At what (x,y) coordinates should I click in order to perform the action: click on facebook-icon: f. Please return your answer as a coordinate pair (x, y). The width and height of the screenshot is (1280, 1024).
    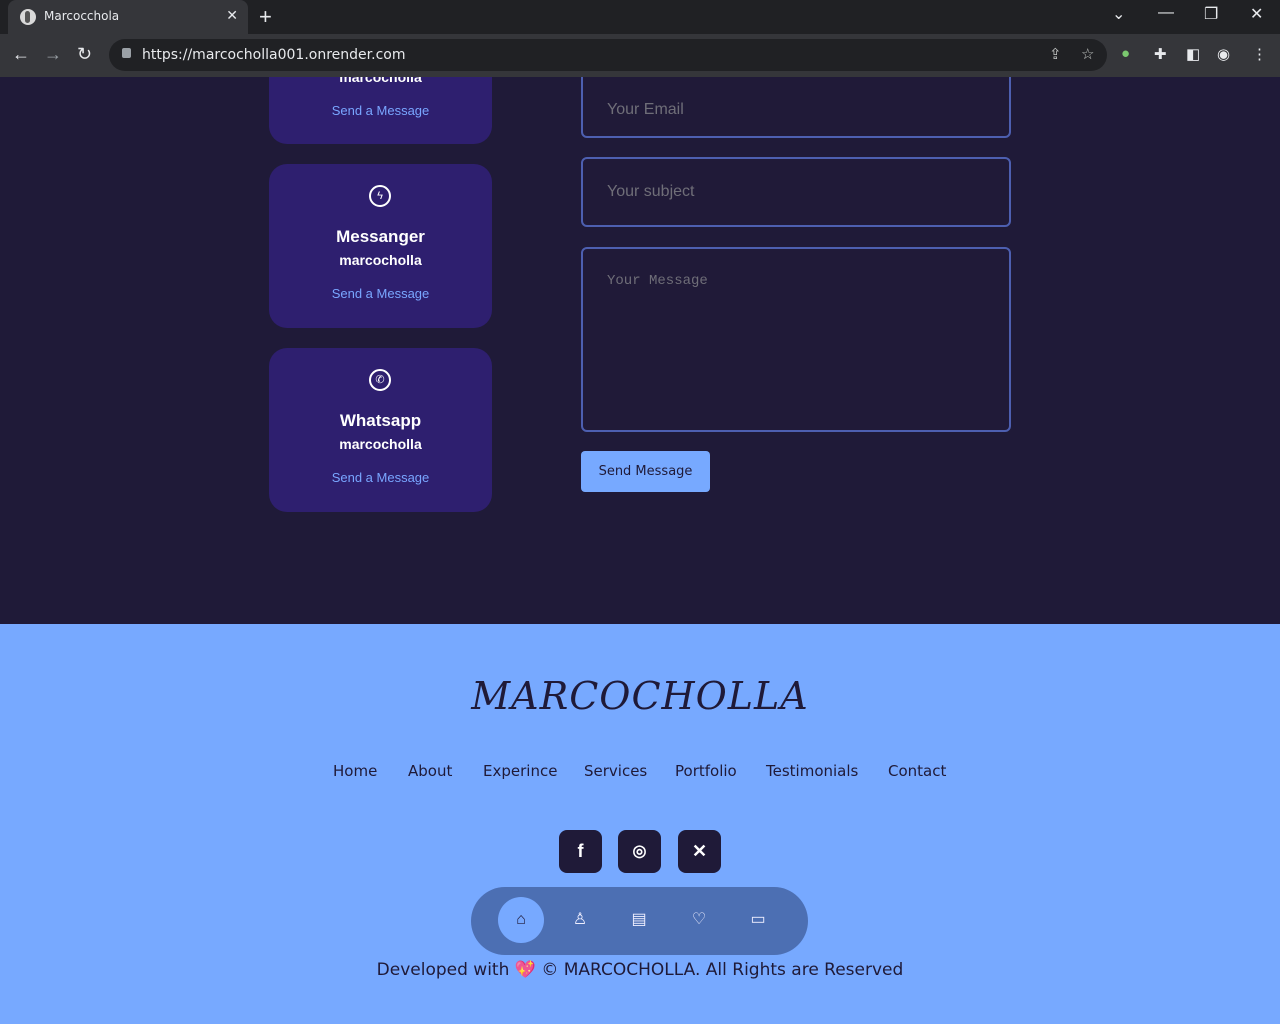
    Looking at the image, I should click on (580, 851).